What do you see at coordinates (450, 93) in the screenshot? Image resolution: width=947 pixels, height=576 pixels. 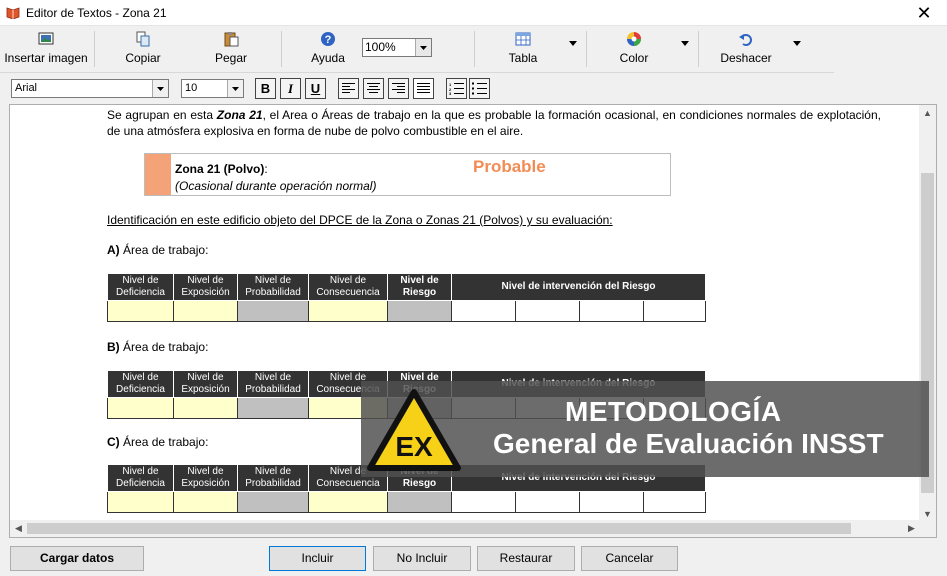 I see `svg-text: 3` at bounding box center [450, 93].